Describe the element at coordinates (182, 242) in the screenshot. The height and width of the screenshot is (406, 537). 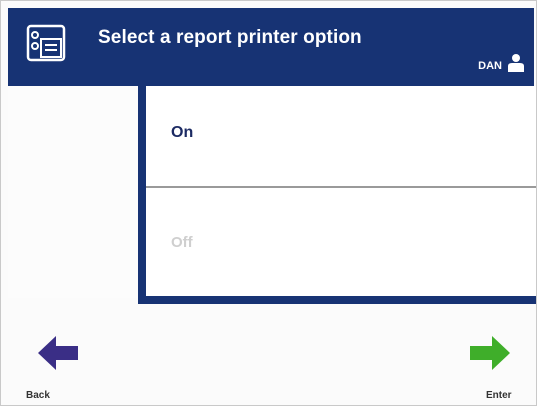
I see `option-off-label: Off` at that location.